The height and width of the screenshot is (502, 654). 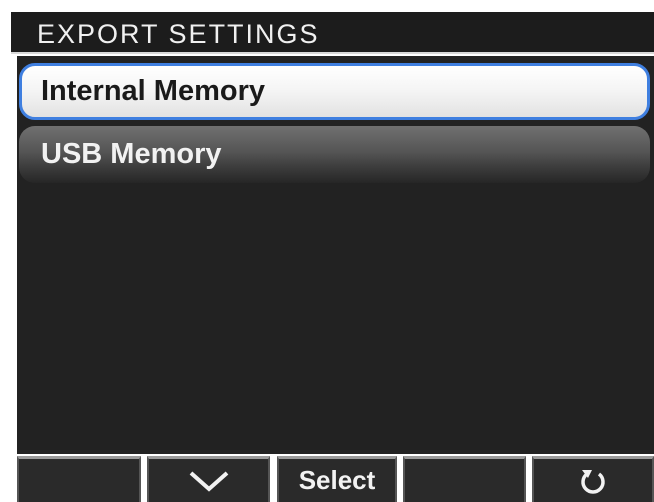 I want to click on list-item-label: Internal Memory, so click(x=153, y=91).